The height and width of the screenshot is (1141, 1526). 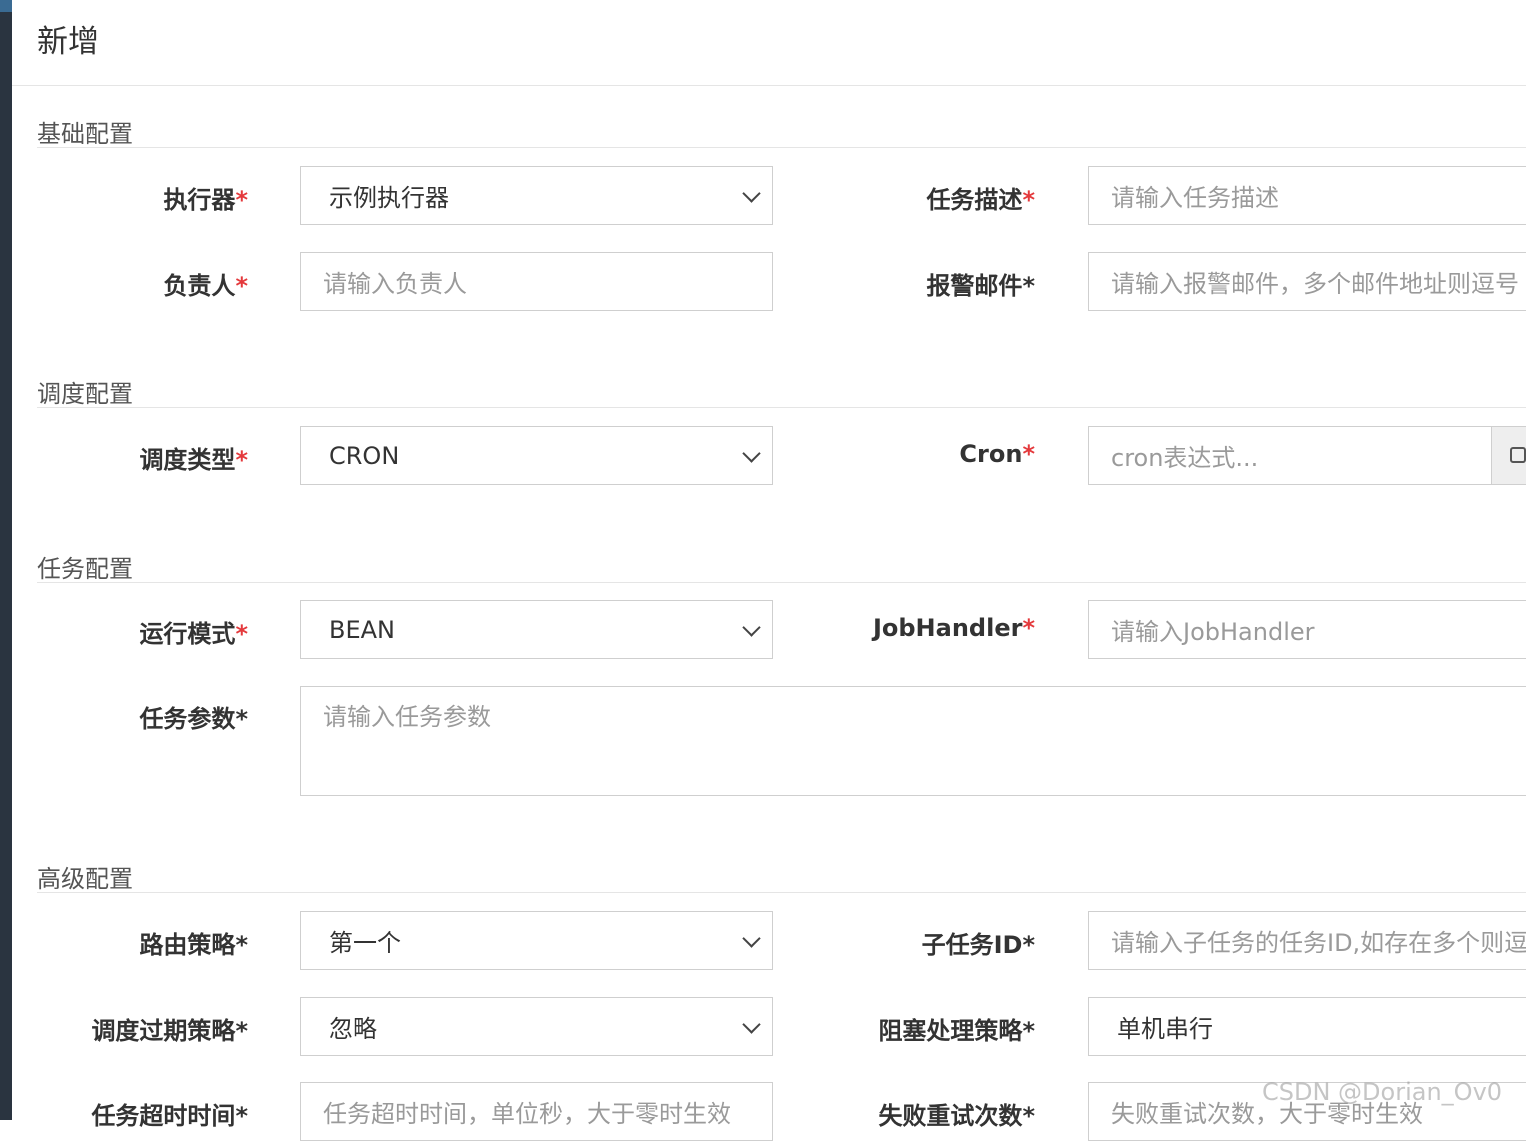 I want to click on schedule-type-select: CRON, so click(x=536, y=455).